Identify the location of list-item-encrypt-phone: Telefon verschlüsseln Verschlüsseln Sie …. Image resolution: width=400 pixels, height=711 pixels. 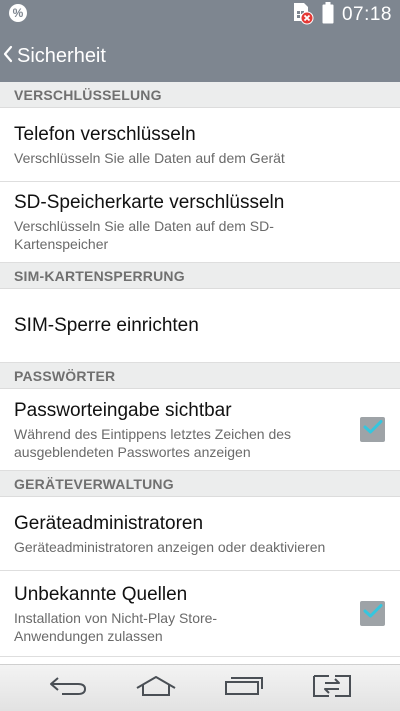
(200, 145).